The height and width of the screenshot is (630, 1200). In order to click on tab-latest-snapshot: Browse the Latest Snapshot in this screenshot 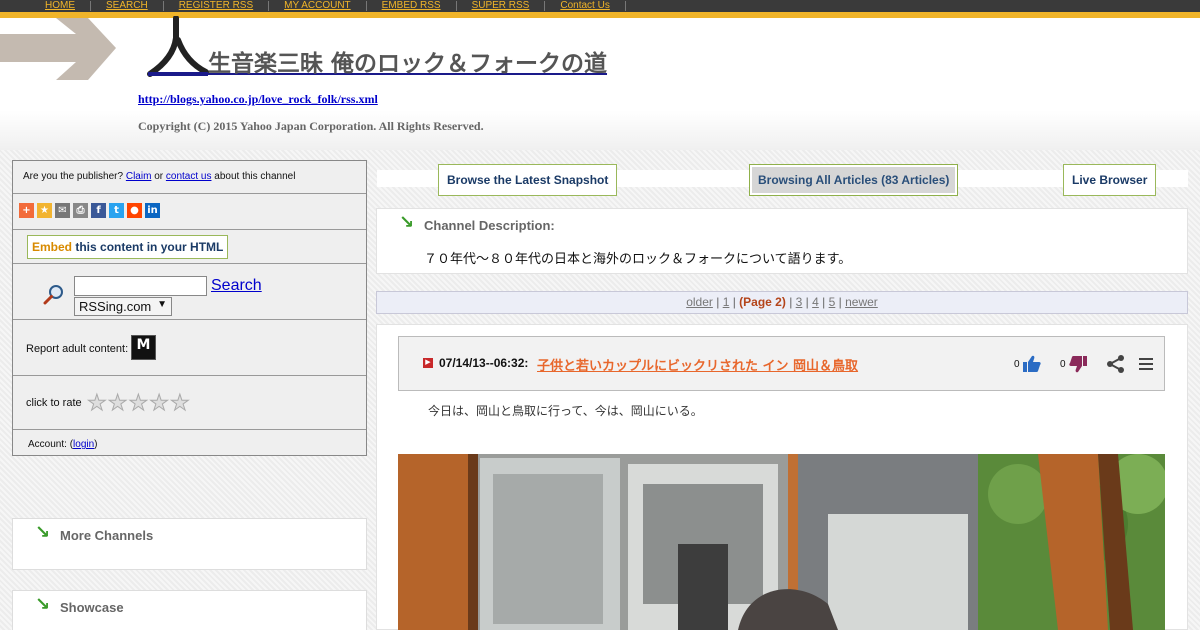, I will do `click(528, 180)`.